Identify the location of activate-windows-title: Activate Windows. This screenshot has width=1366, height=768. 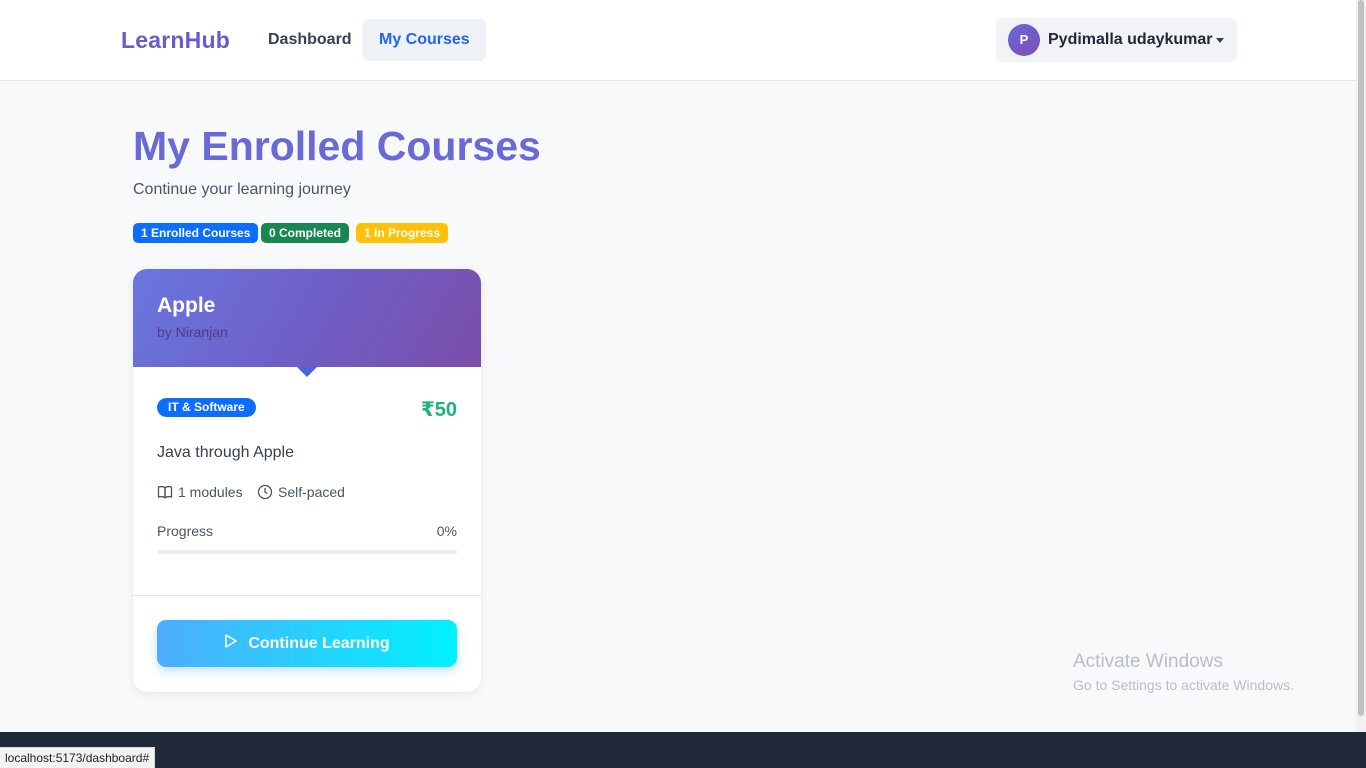
(1148, 661).